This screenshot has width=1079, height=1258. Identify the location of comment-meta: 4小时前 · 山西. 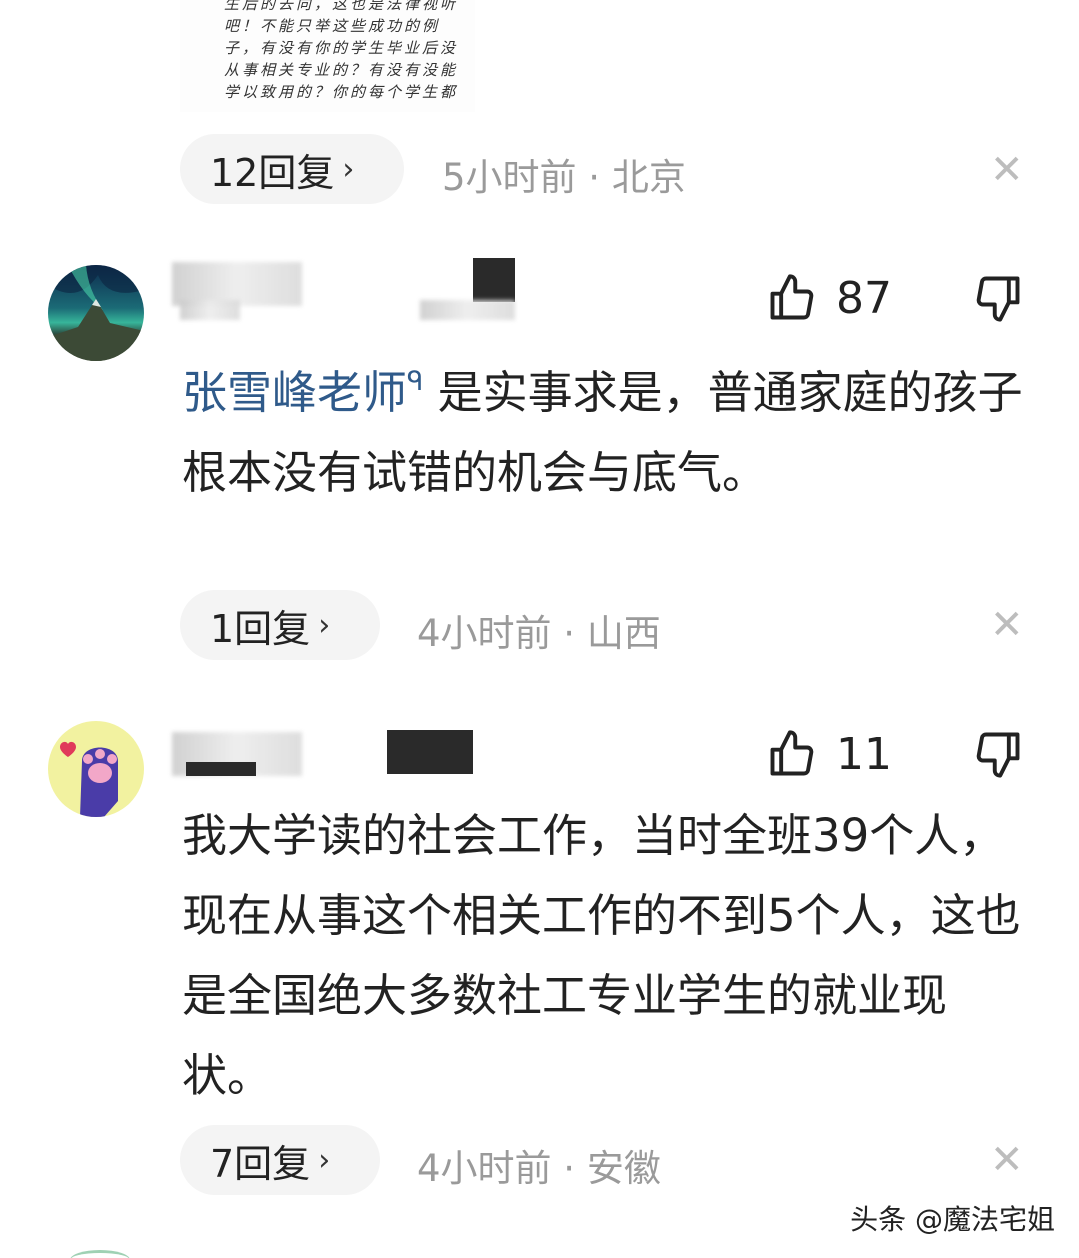
(539, 633).